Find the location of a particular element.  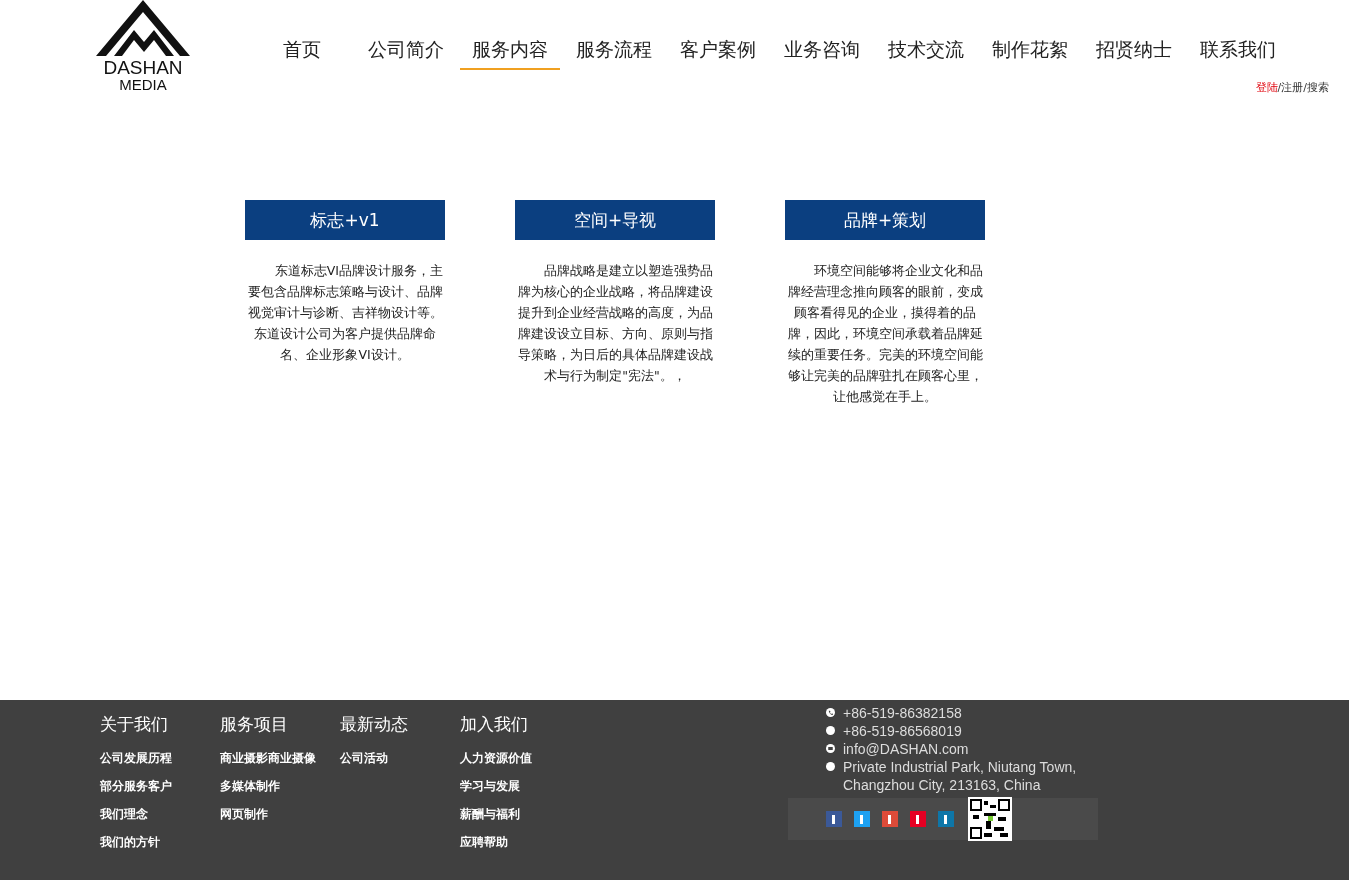

footer-heading: 最新动态 is located at coordinates (374, 724).